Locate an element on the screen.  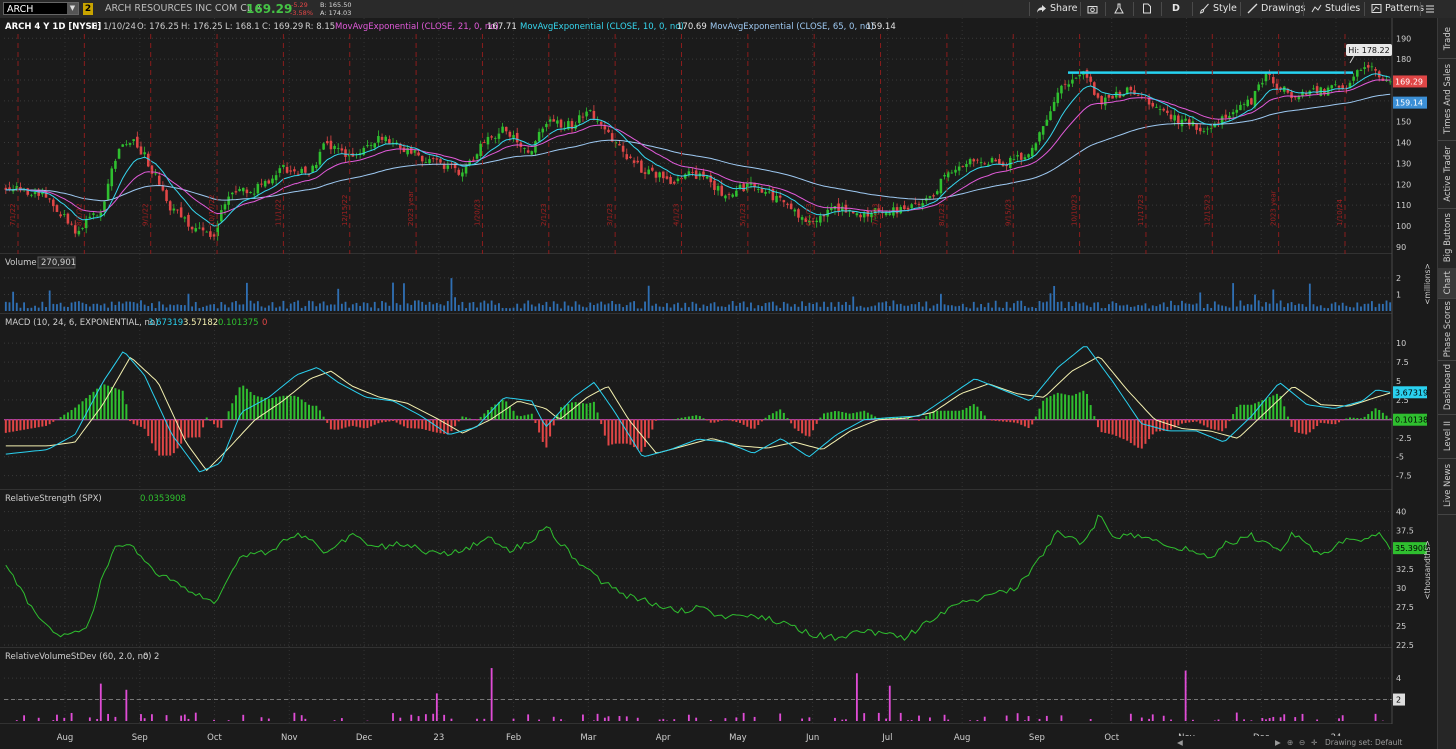
lab-button is located at coordinates (1120, 9).